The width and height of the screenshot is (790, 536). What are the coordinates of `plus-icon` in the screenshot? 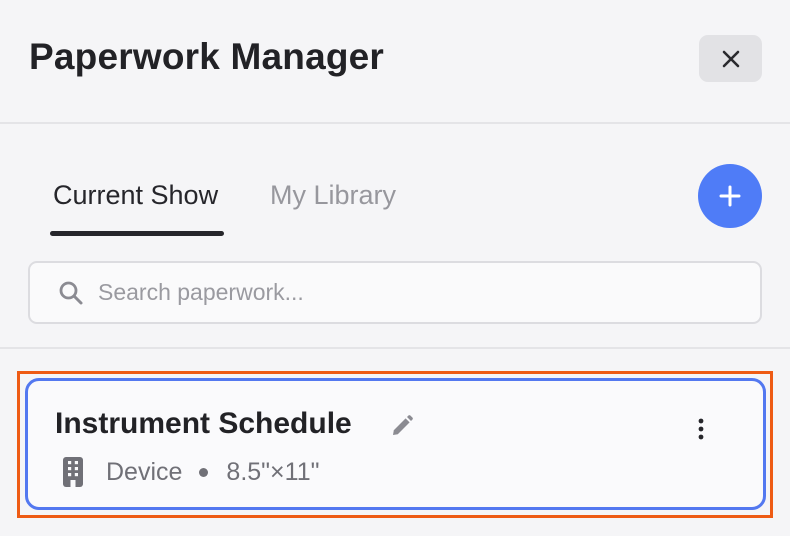 It's located at (730, 196).